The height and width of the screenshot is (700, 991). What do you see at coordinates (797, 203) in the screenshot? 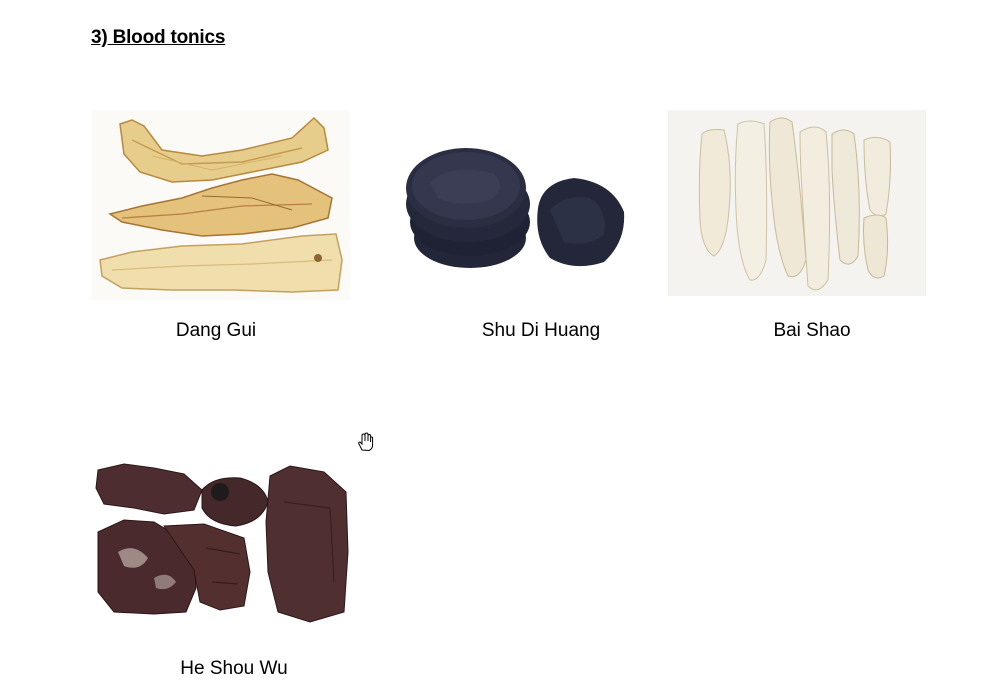
I see `bai-shao-image` at bounding box center [797, 203].